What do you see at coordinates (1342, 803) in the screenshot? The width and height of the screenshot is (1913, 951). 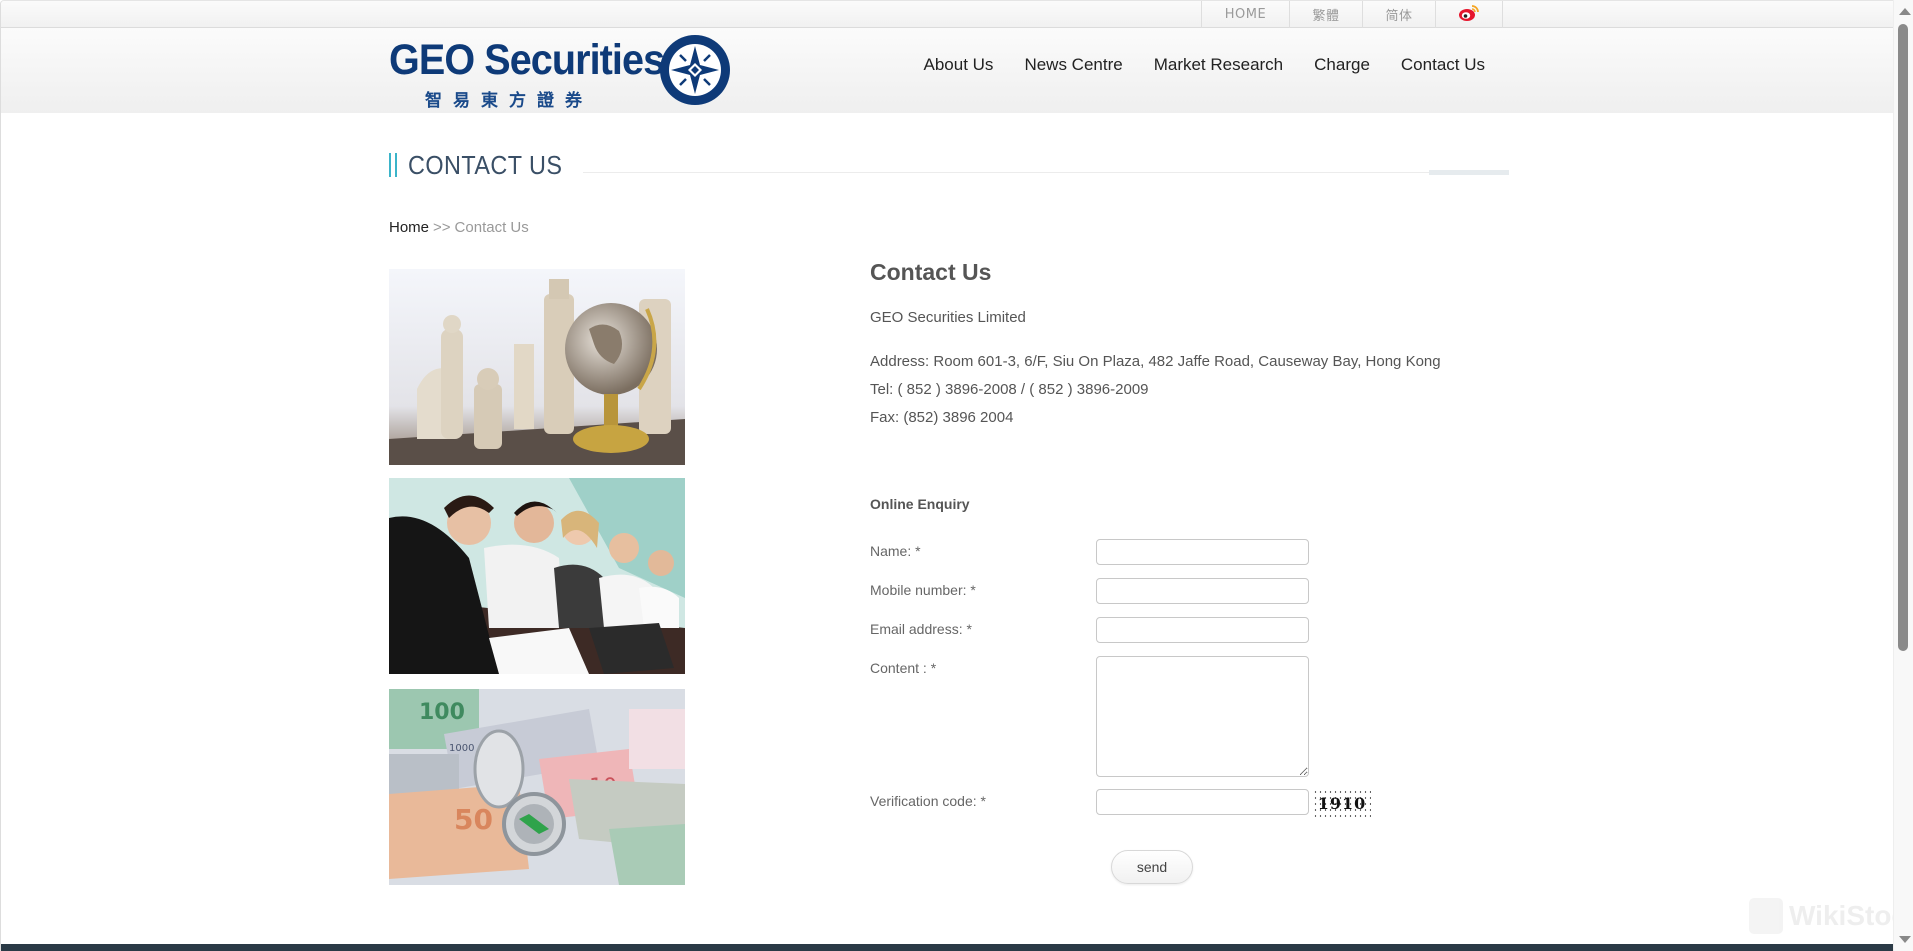 I see `captcha-image: 1910` at bounding box center [1342, 803].